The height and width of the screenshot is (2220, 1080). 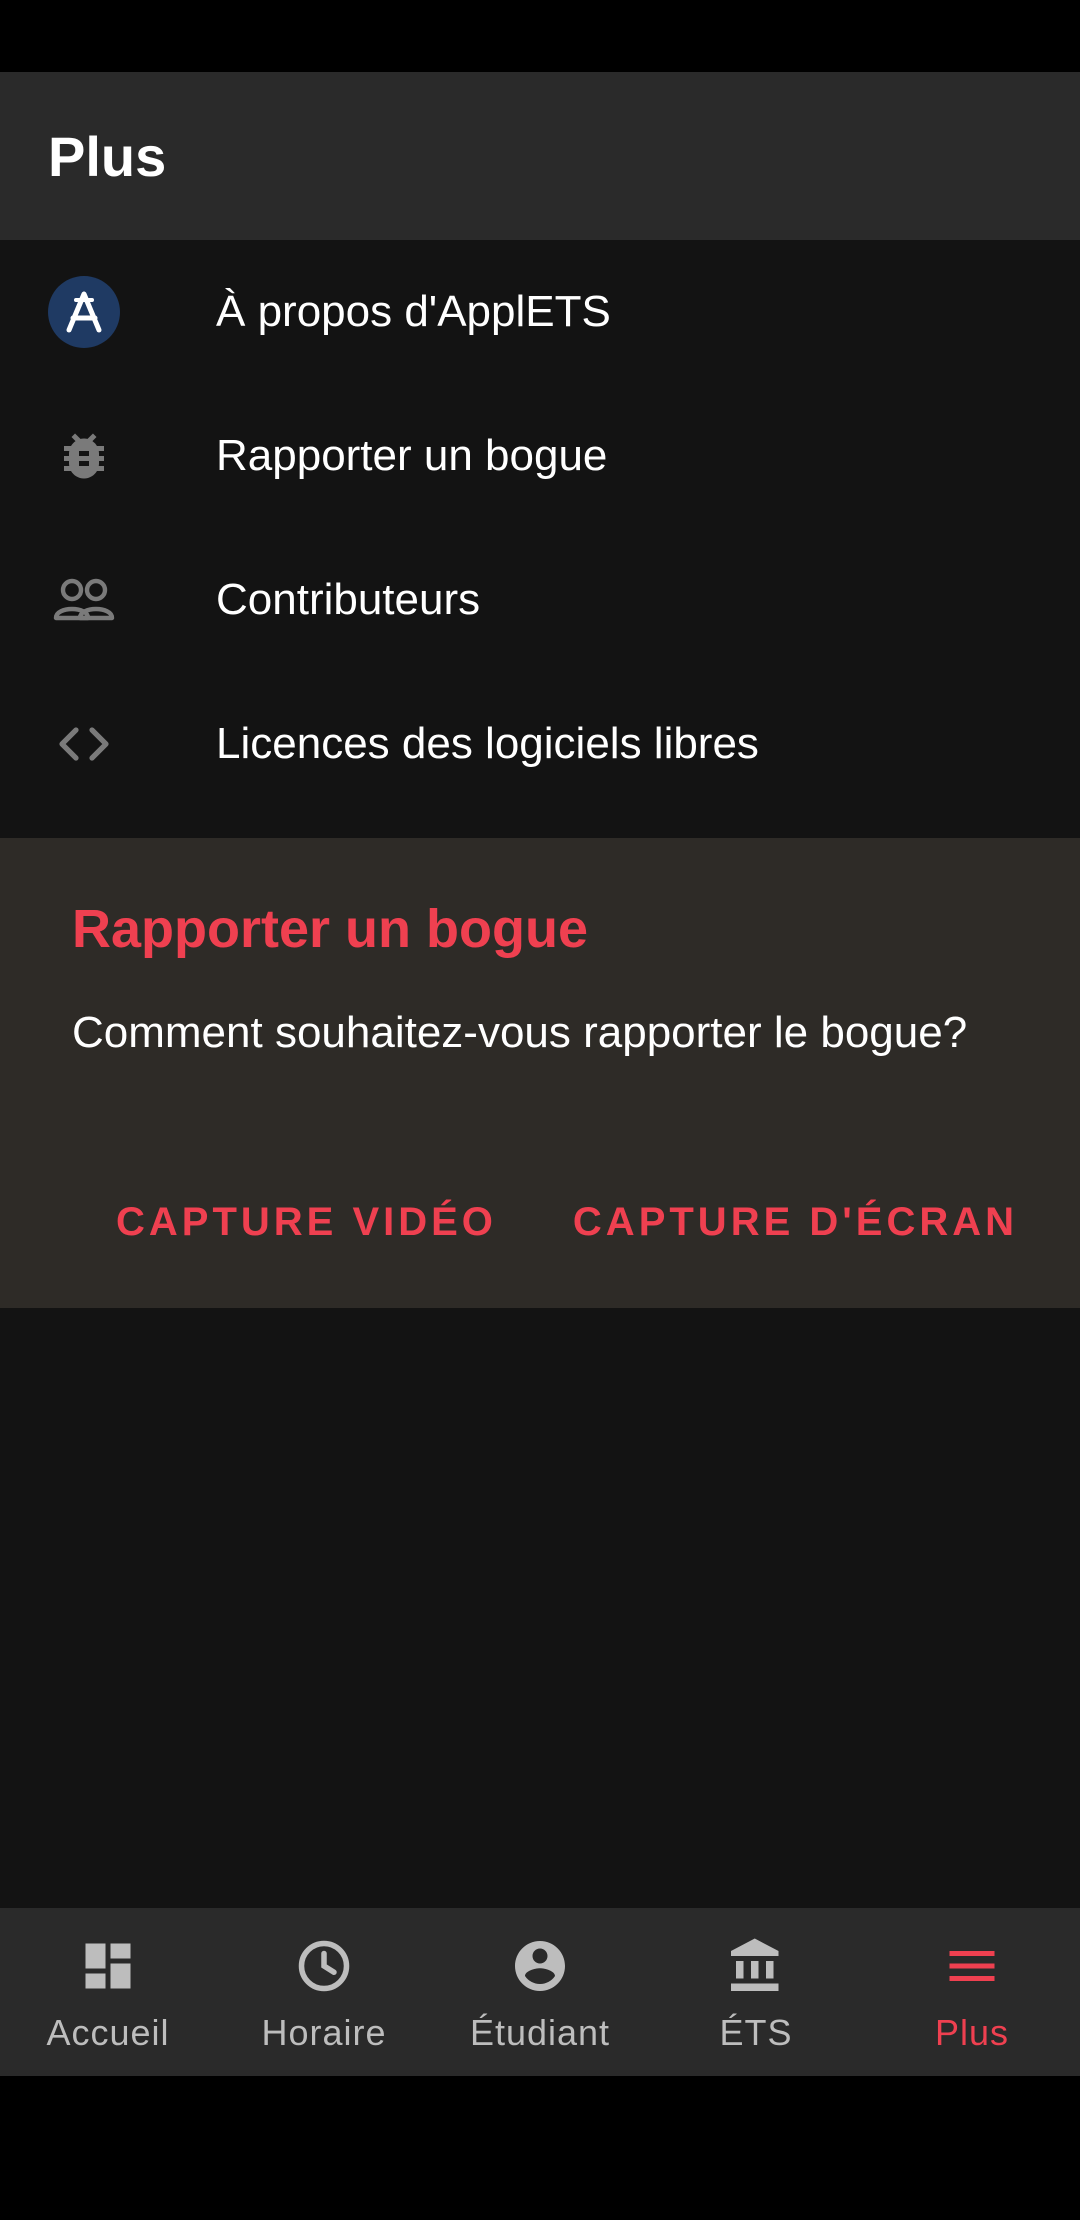 I want to click on bottom-navigation: Accueil Horaire Étudiant ÉTS Plus, so click(x=540, y=1992).